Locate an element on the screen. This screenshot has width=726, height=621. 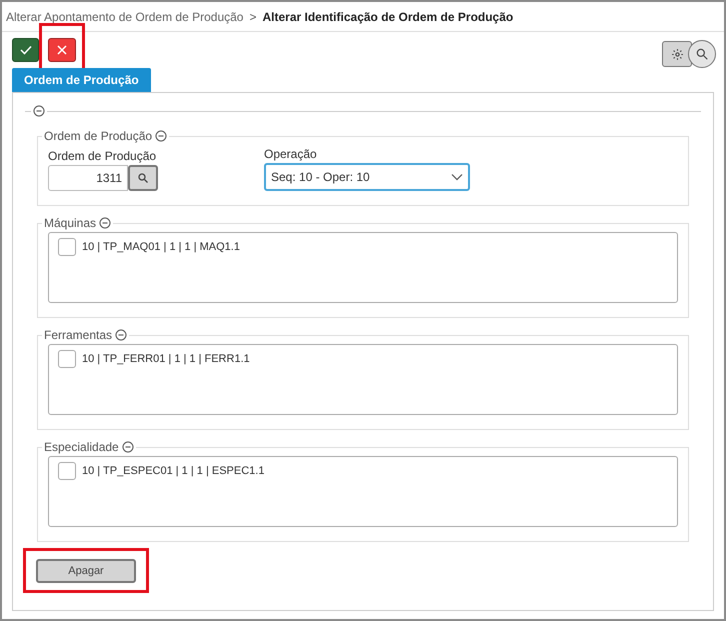
settings-button is located at coordinates (677, 54).